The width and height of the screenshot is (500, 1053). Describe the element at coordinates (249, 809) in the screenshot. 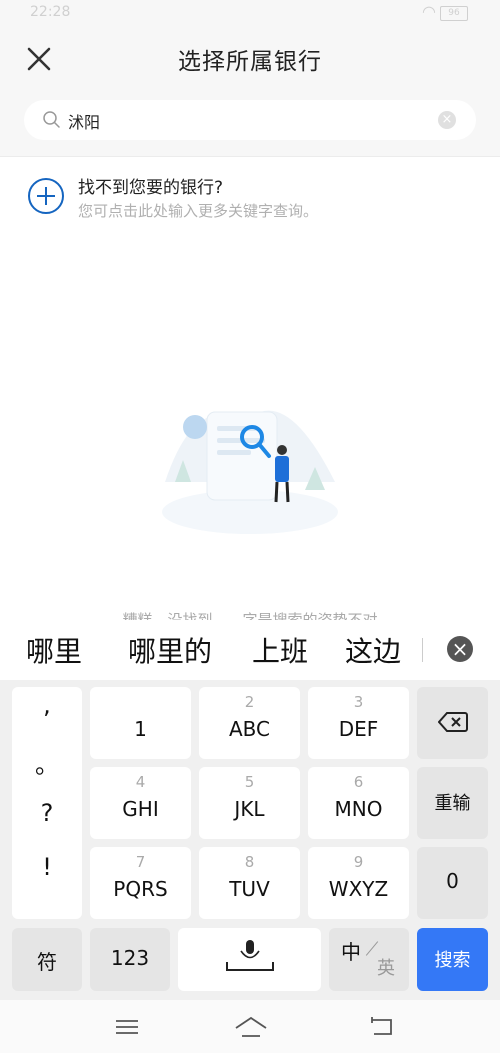

I see `key-letters: JKL` at that location.